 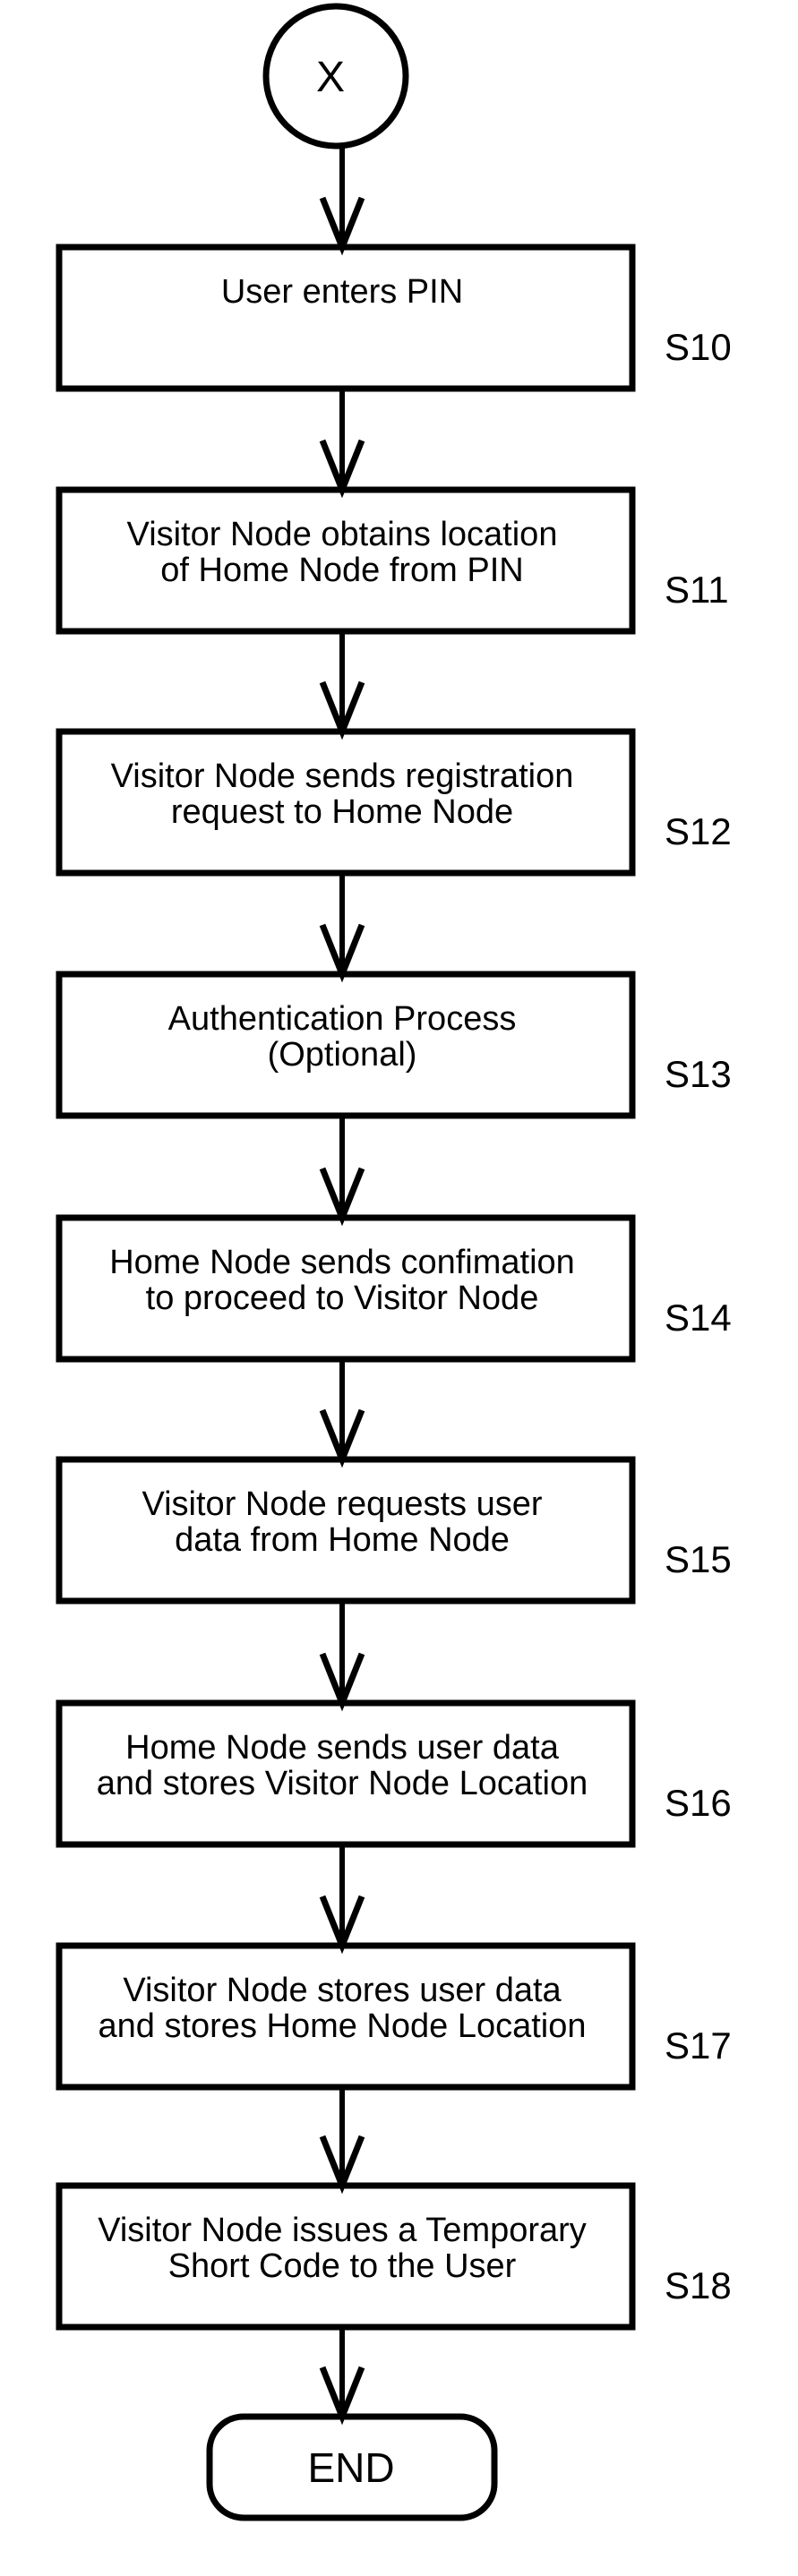 I want to click on arrow-s11-to-next, so click(x=342, y=686).